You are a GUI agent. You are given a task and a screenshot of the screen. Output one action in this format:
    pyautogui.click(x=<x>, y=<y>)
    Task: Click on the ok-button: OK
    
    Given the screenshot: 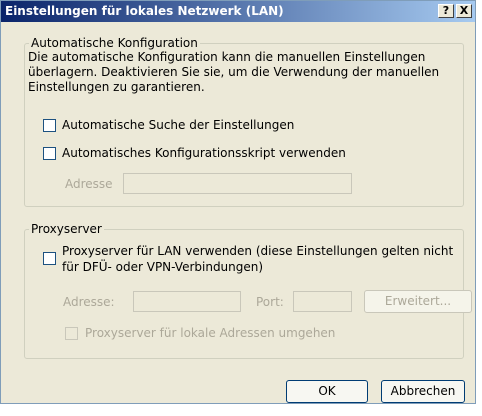 What is the action you would take?
    pyautogui.click(x=327, y=391)
    